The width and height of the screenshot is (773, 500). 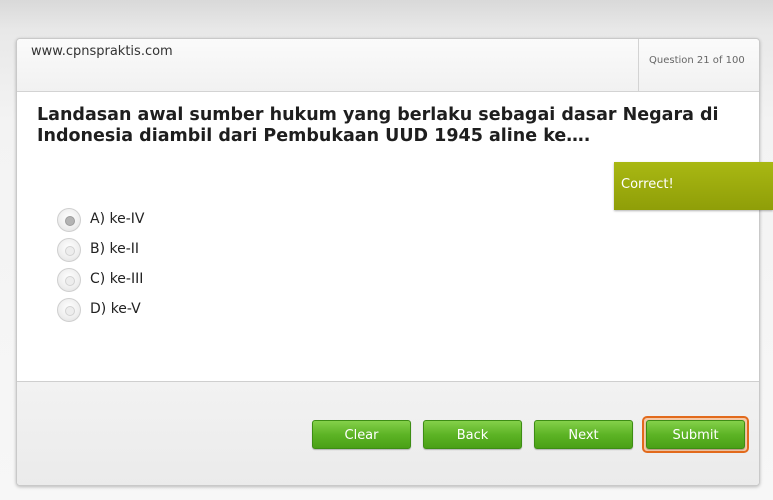 I want to click on option-a-label: A) ke-IV, so click(x=117, y=219).